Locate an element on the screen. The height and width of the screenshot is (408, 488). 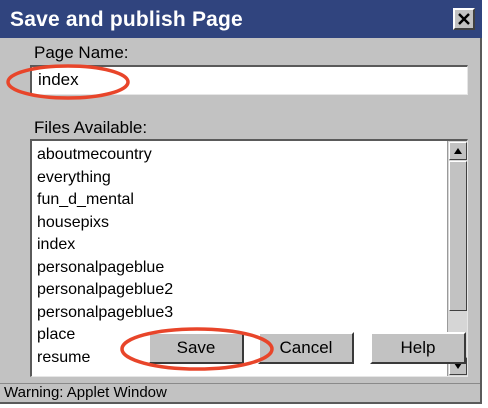
scroll-thumb is located at coordinates (458, 236).